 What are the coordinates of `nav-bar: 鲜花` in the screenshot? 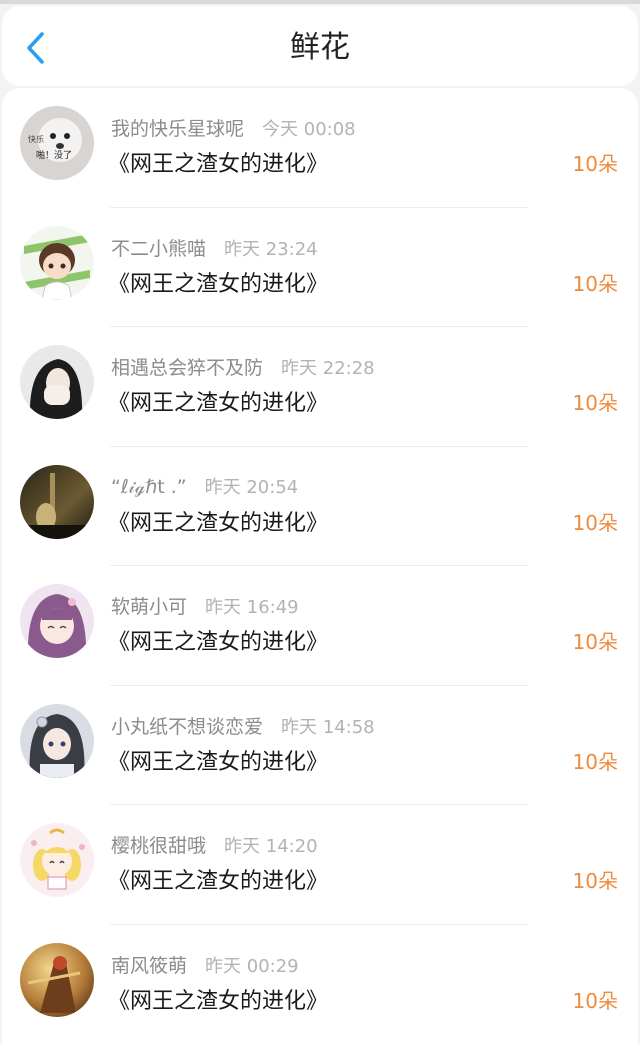 It's located at (320, 46).